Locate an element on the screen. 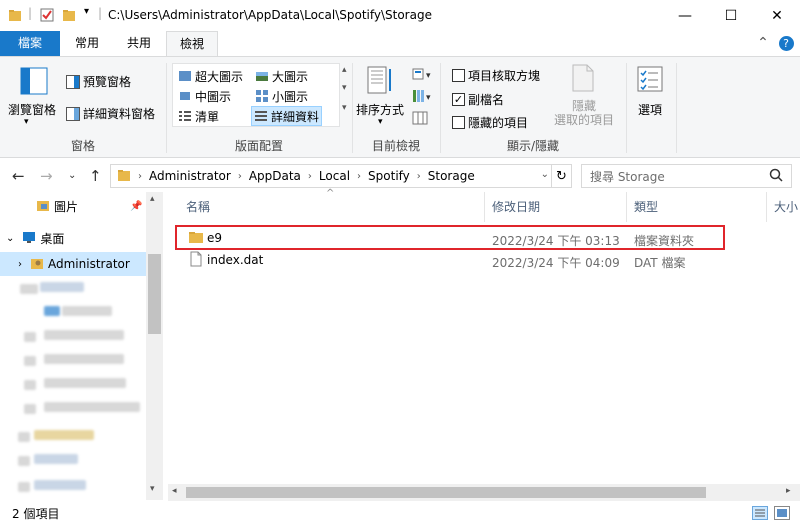 The width and height of the screenshot is (800, 525). address-history-chevron-icon: ⌄ is located at coordinates (545, 174).